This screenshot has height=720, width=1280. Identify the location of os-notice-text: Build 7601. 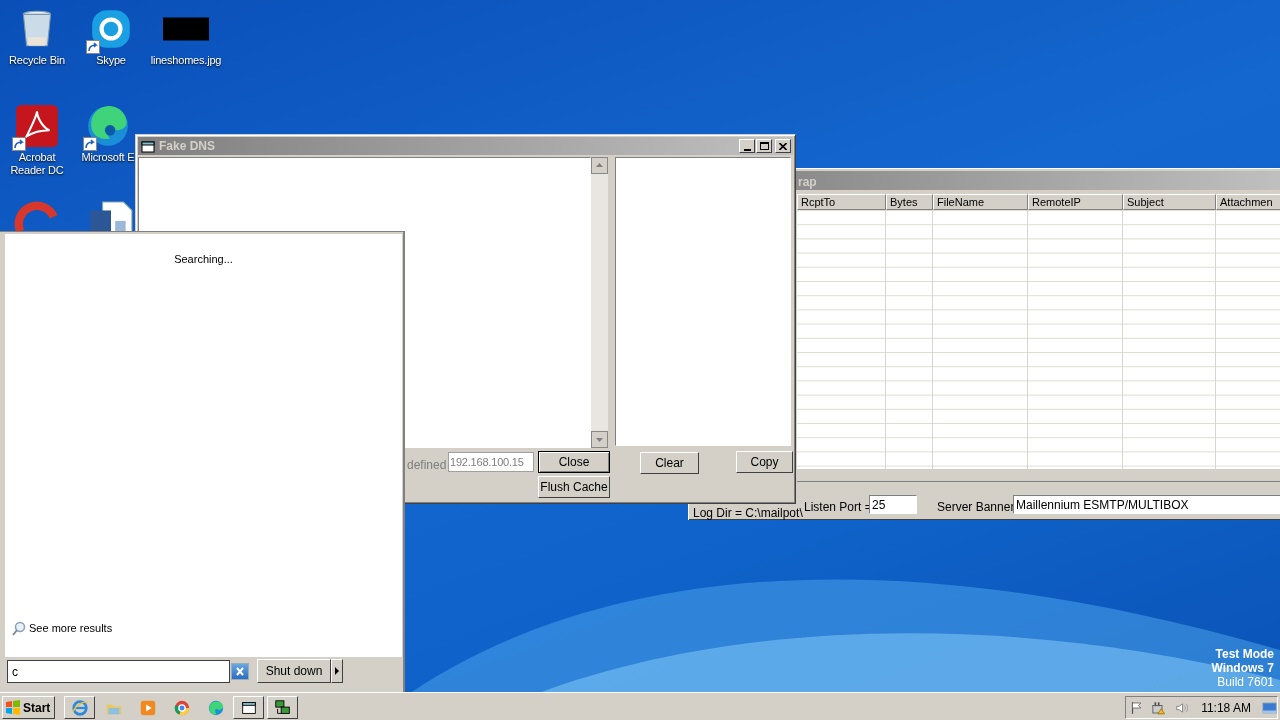
(1245, 682).